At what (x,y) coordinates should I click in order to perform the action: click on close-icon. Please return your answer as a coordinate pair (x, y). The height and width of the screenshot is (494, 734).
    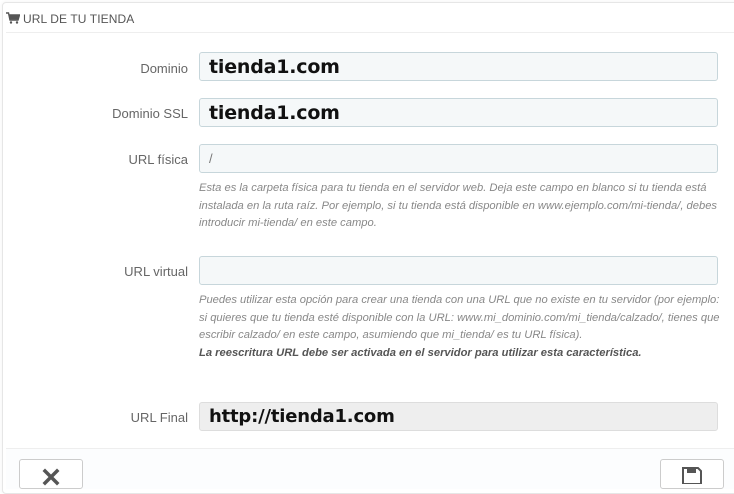
    Looking at the image, I should click on (51, 477).